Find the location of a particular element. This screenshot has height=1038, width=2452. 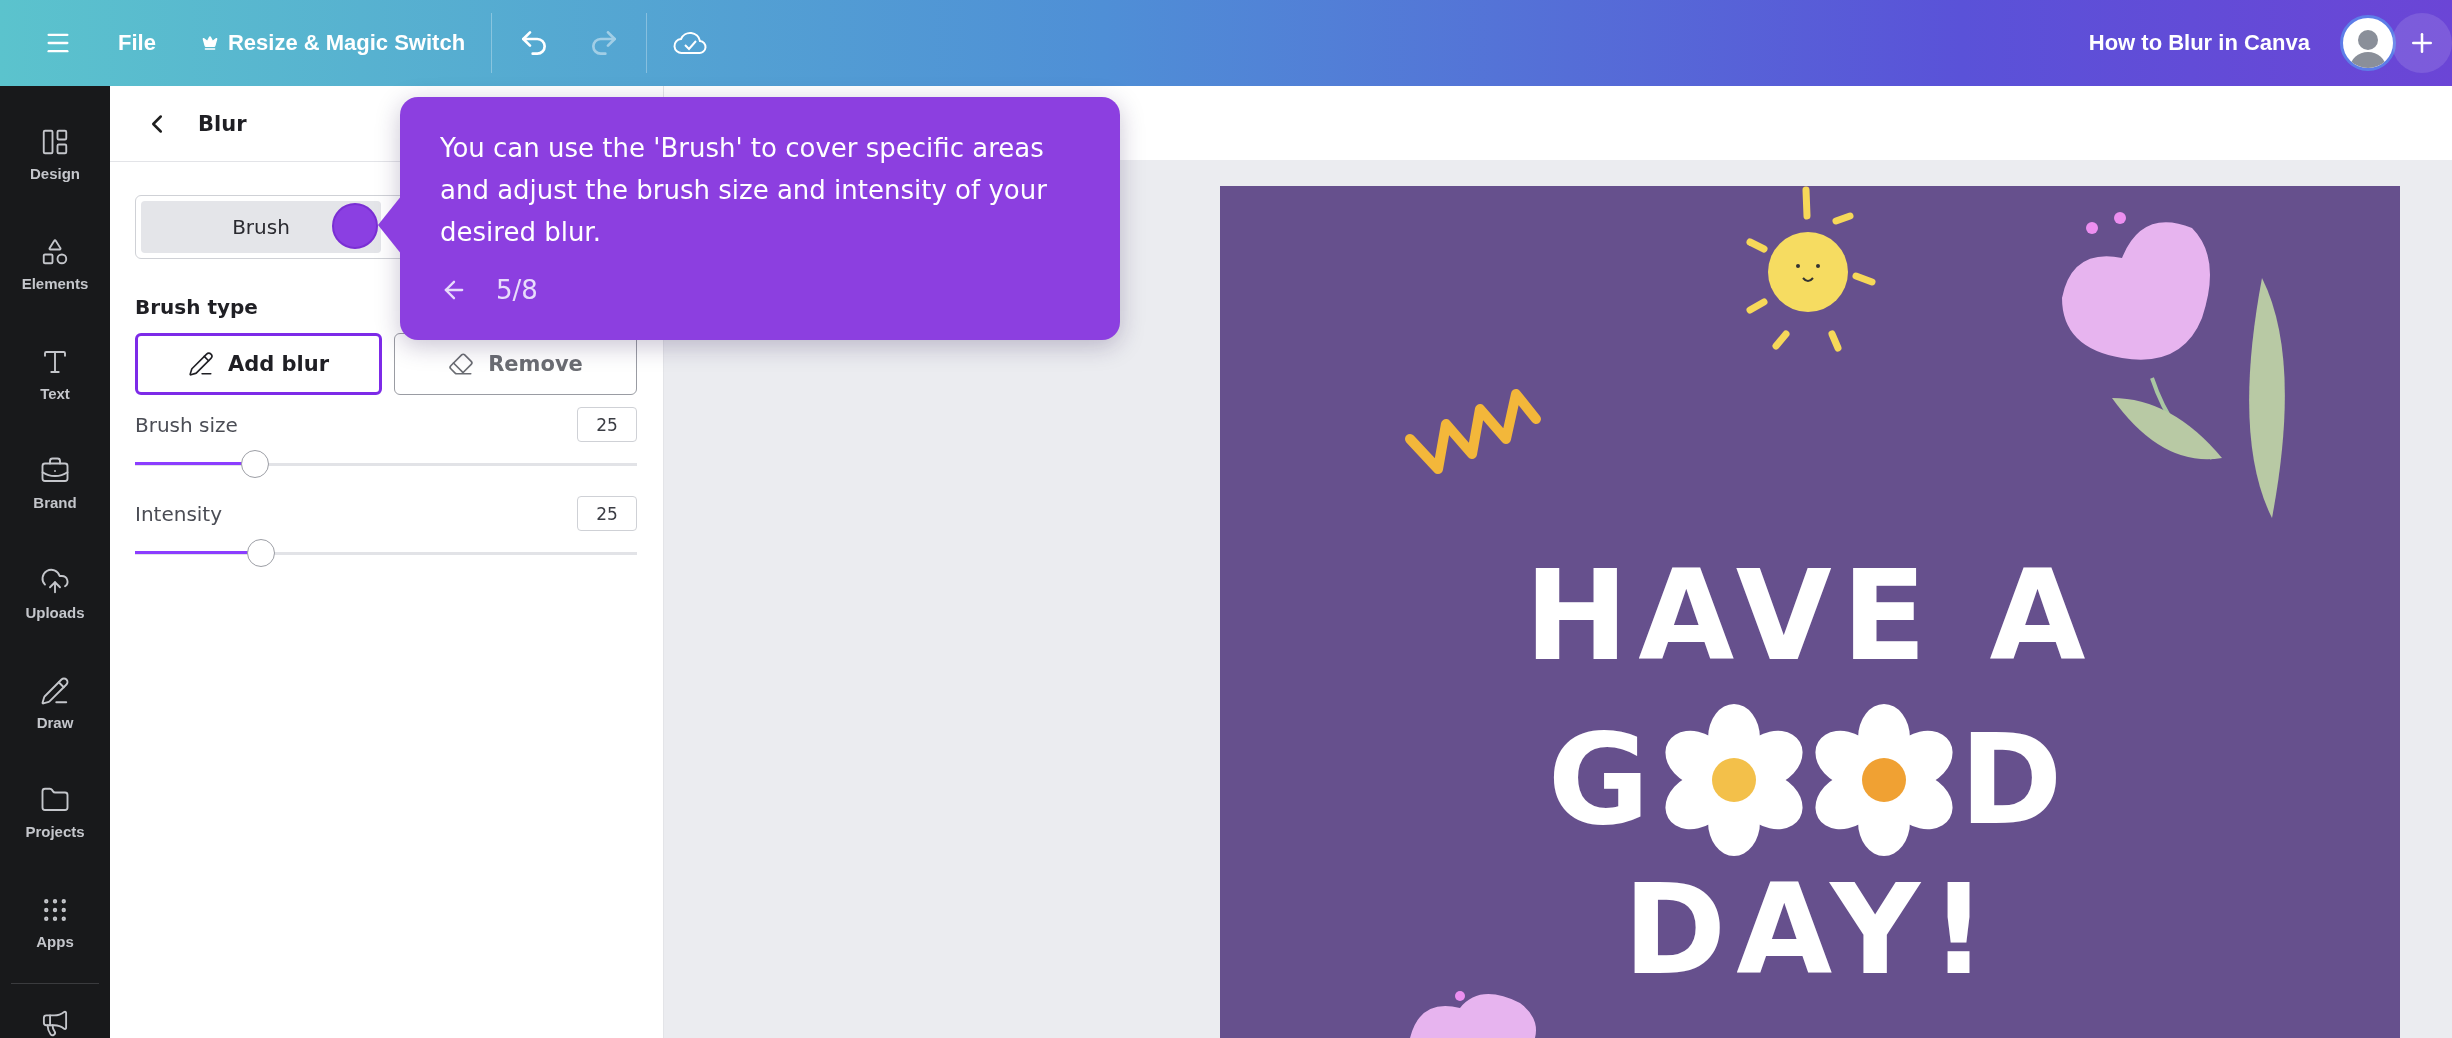

crown-icon is located at coordinates (209, 43).